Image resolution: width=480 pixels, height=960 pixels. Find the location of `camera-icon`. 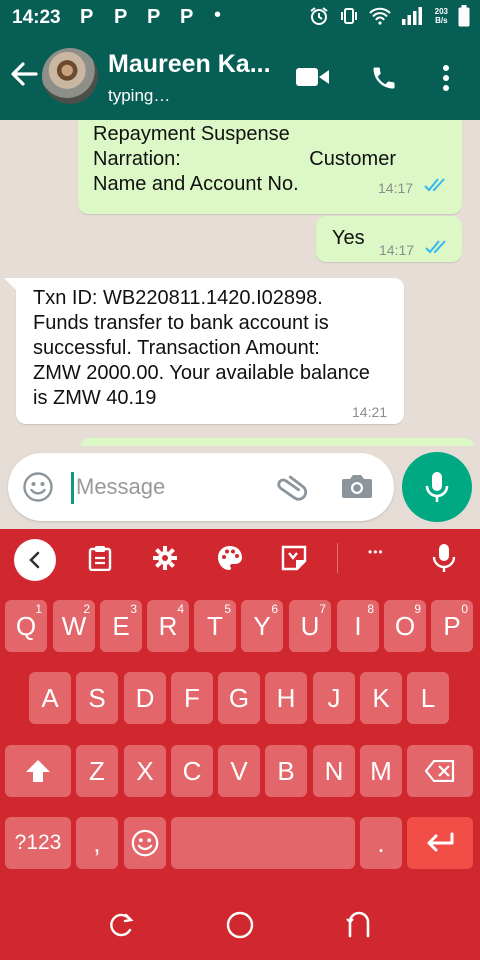

camera-icon is located at coordinates (357, 486).